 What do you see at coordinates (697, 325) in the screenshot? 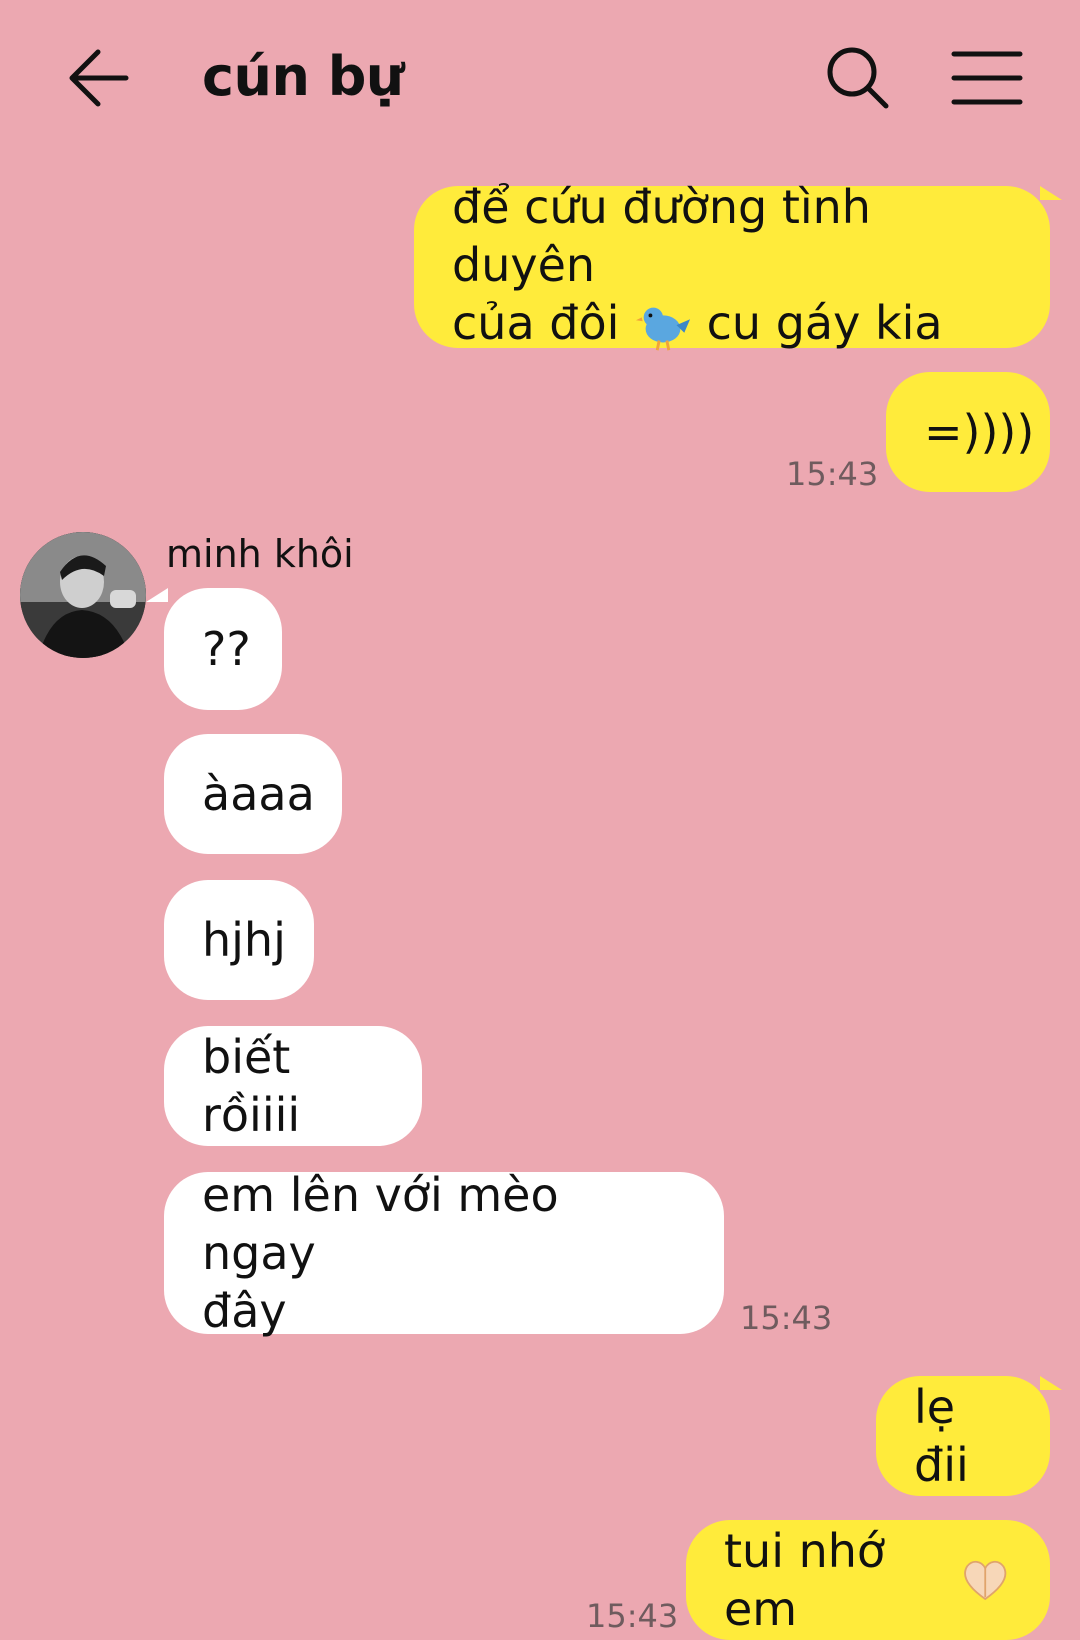
I see `message-text-line: của đôi cu gáy kia` at bounding box center [697, 325].